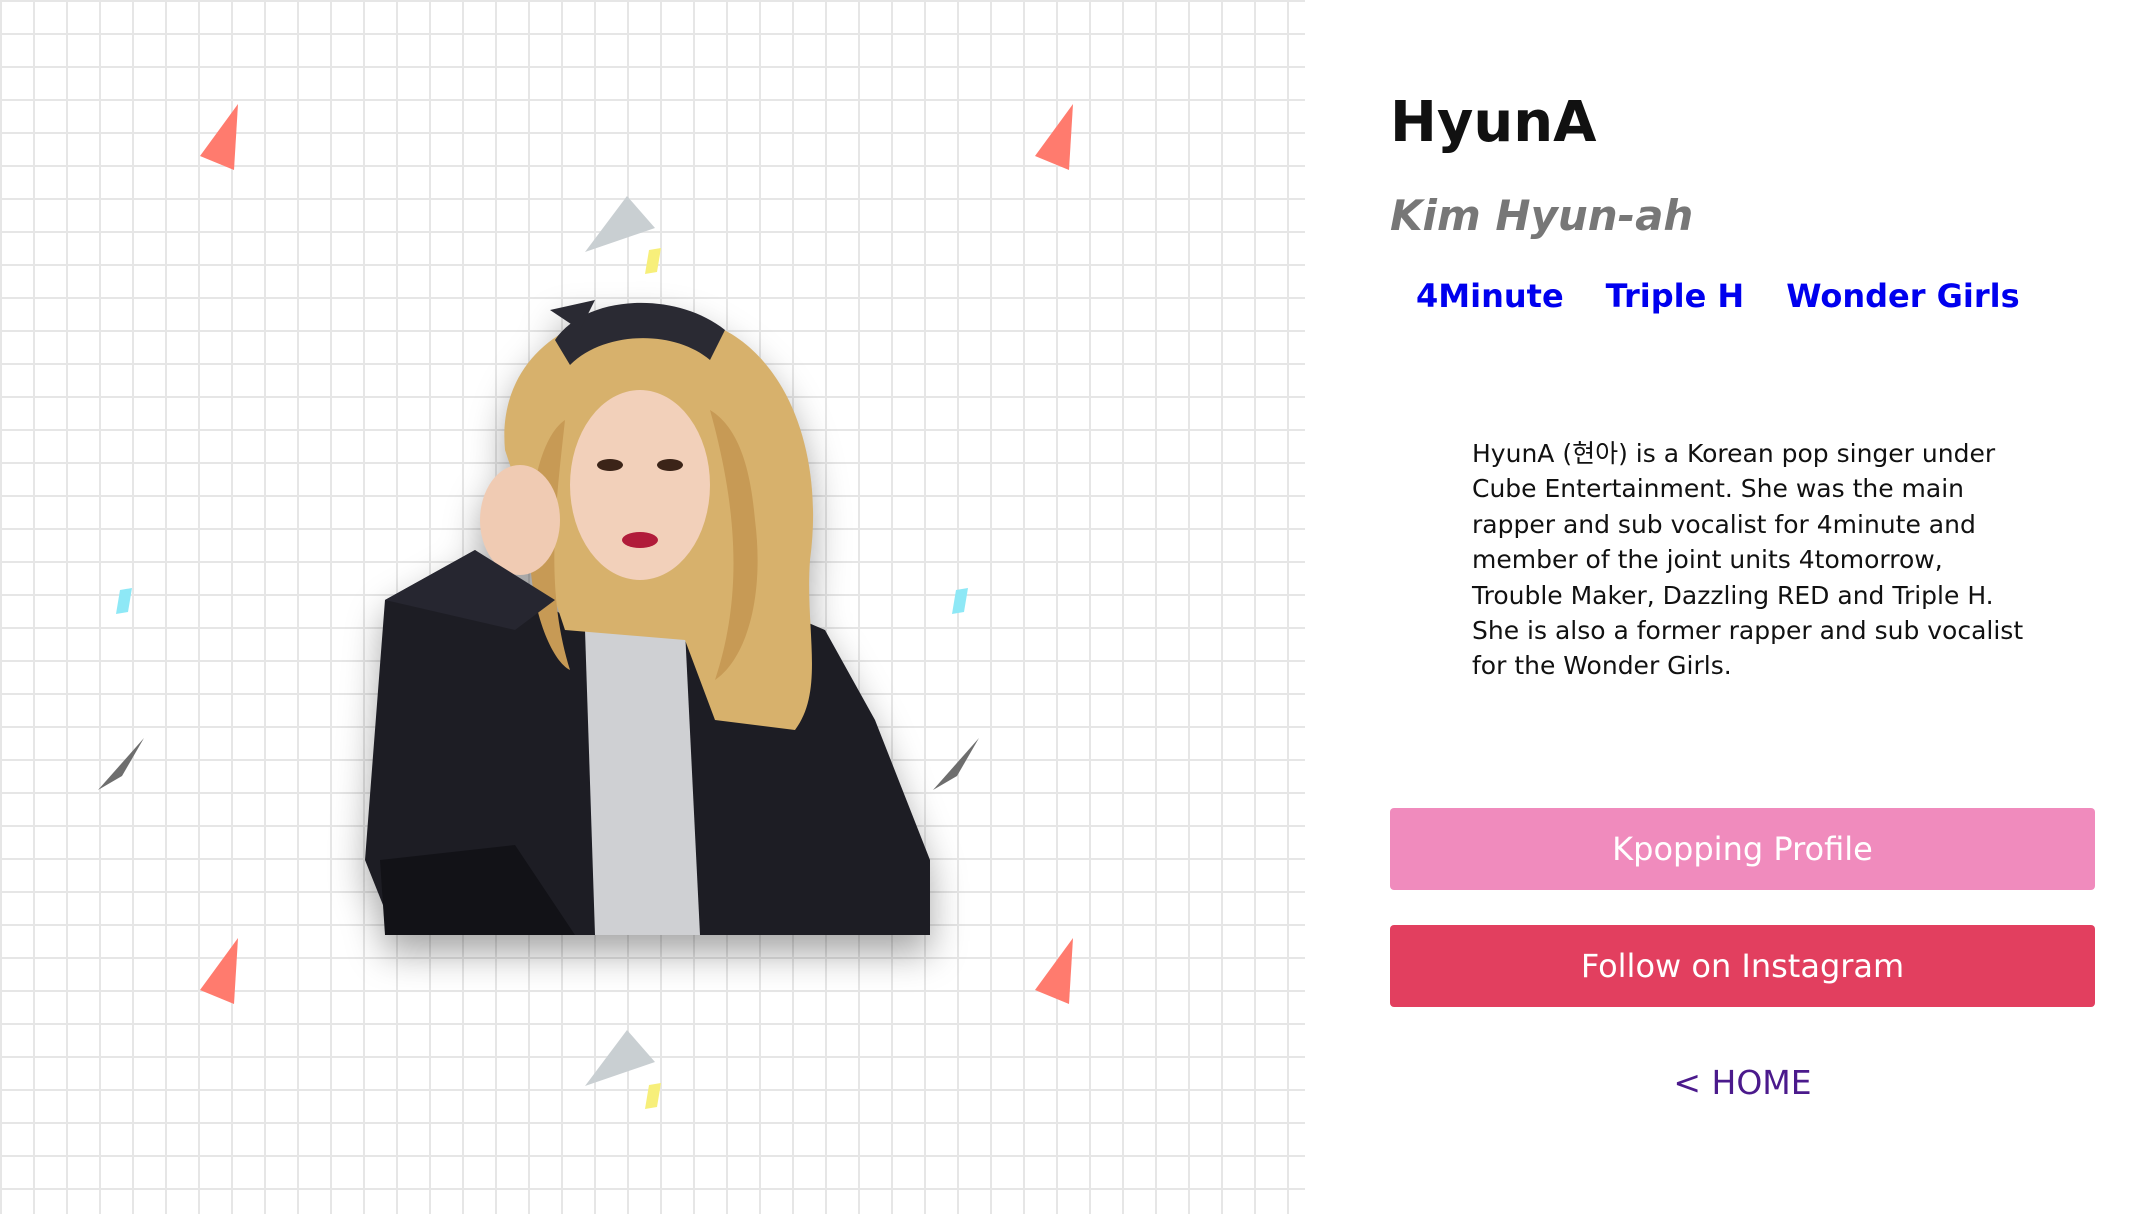 The image size is (2145, 1214). Describe the element at coordinates (1902, 296) in the screenshot. I see `group-link-wonder-girls: Wonder Girls` at that location.